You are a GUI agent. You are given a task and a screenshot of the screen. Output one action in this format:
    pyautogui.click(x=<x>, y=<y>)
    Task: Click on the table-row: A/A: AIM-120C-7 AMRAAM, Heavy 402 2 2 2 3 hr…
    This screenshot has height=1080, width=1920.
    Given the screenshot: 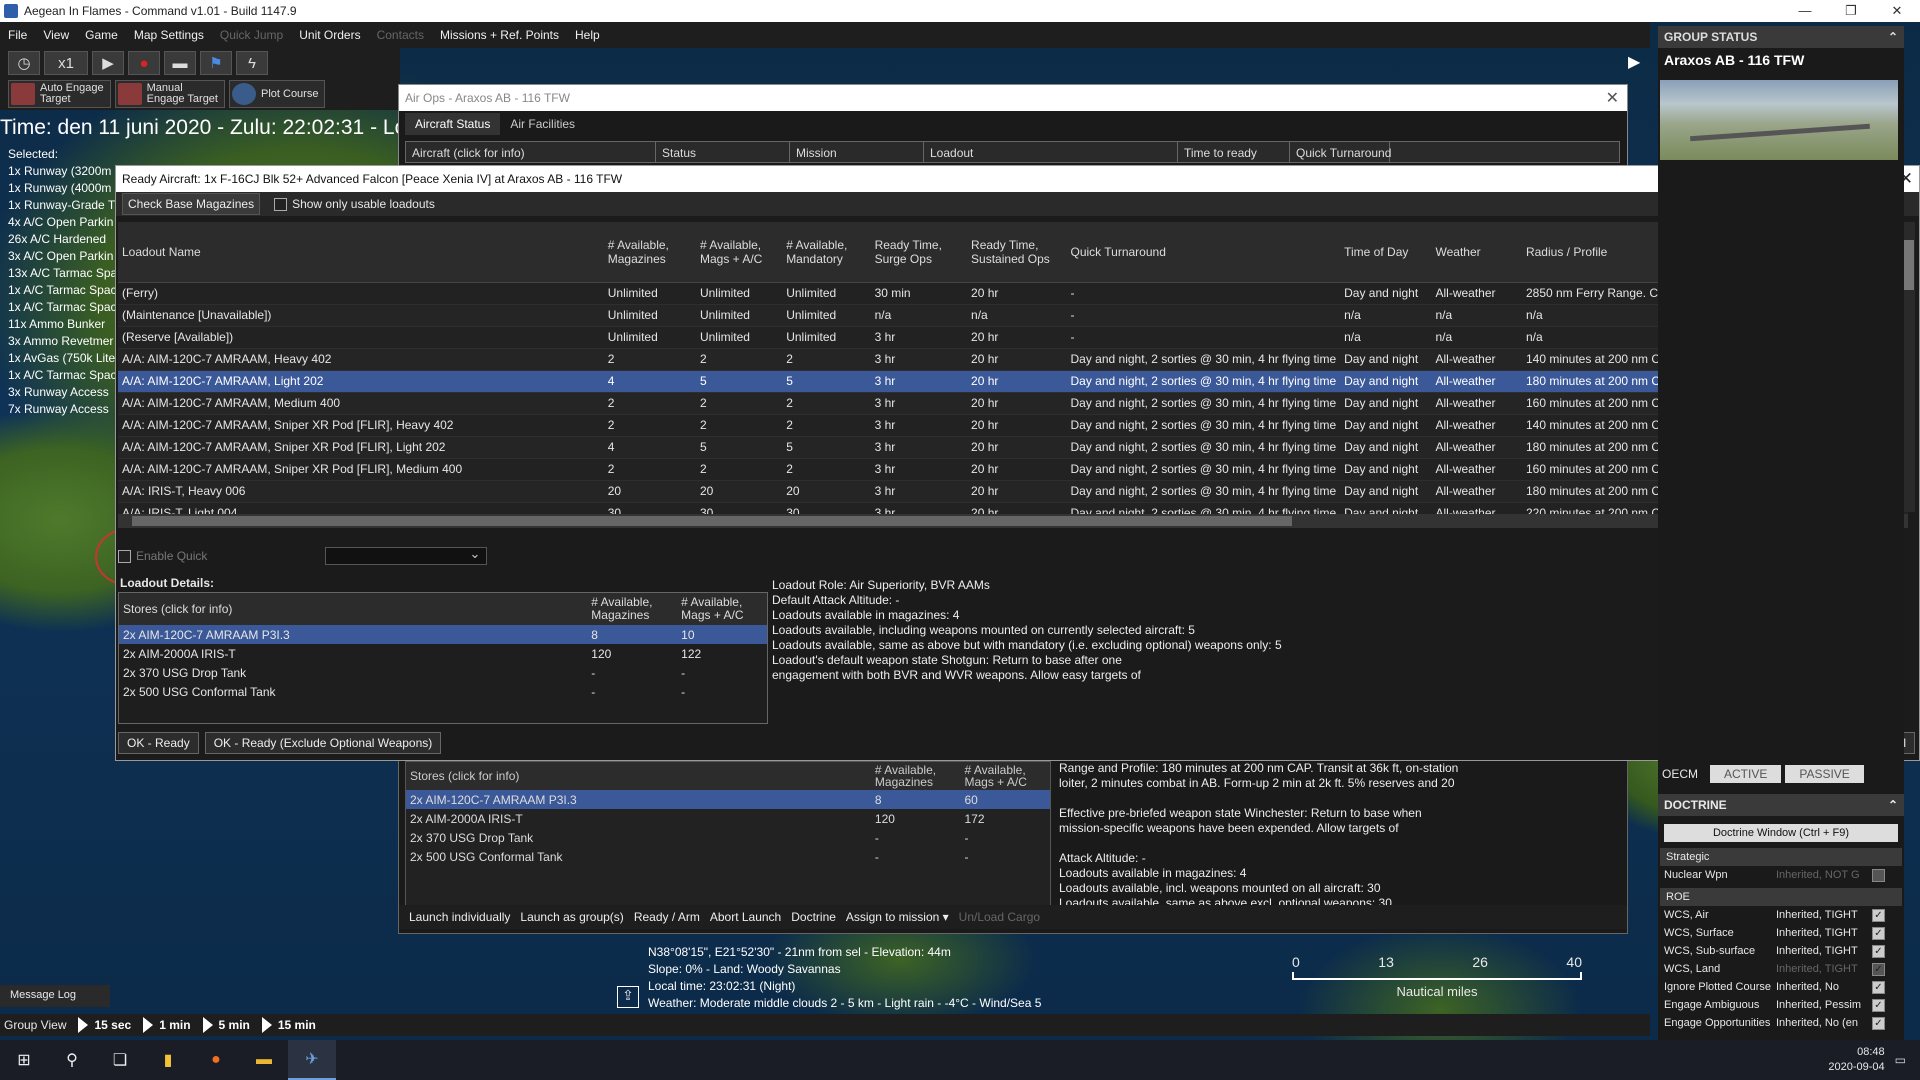 What is the action you would take?
    pyautogui.click(x=1013, y=359)
    